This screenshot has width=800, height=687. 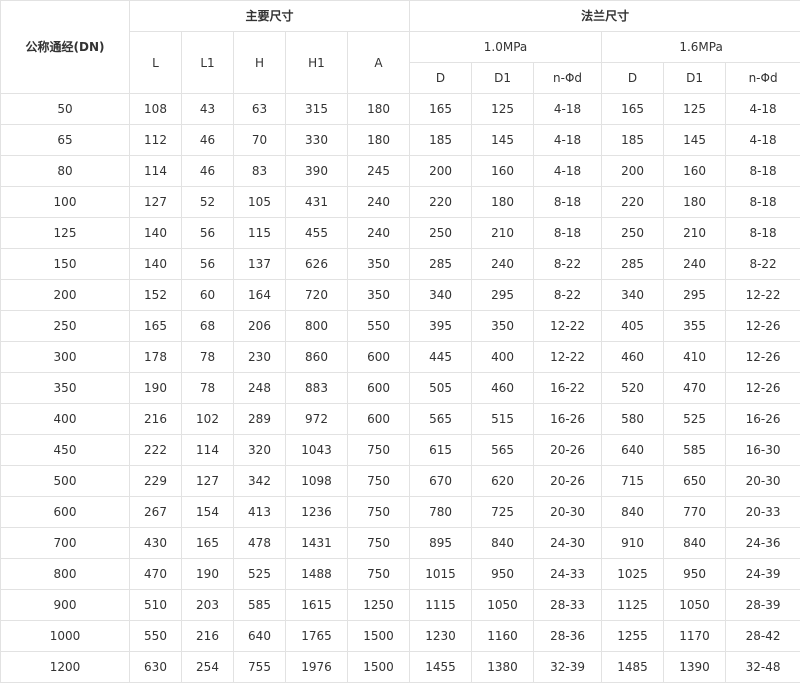 I want to click on table-cell: 340, so click(x=441, y=295).